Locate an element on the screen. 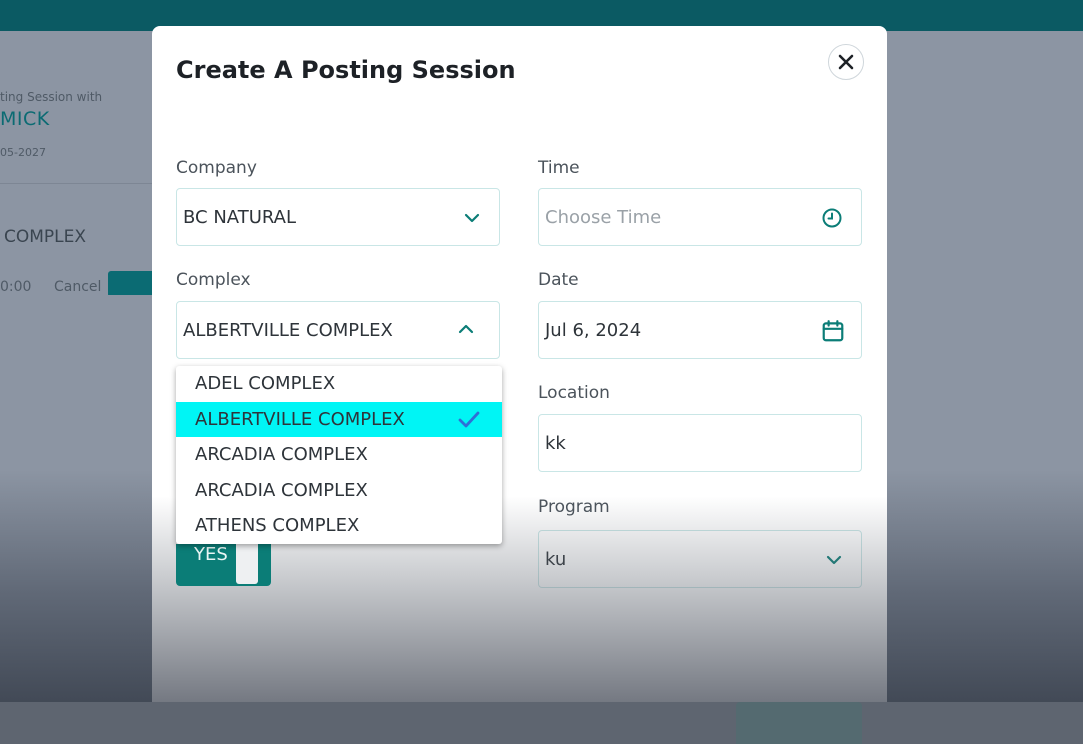 The width and height of the screenshot is (1083, 744). background-session-row: 0:00 Cancel is located at coordinates (76, 283).